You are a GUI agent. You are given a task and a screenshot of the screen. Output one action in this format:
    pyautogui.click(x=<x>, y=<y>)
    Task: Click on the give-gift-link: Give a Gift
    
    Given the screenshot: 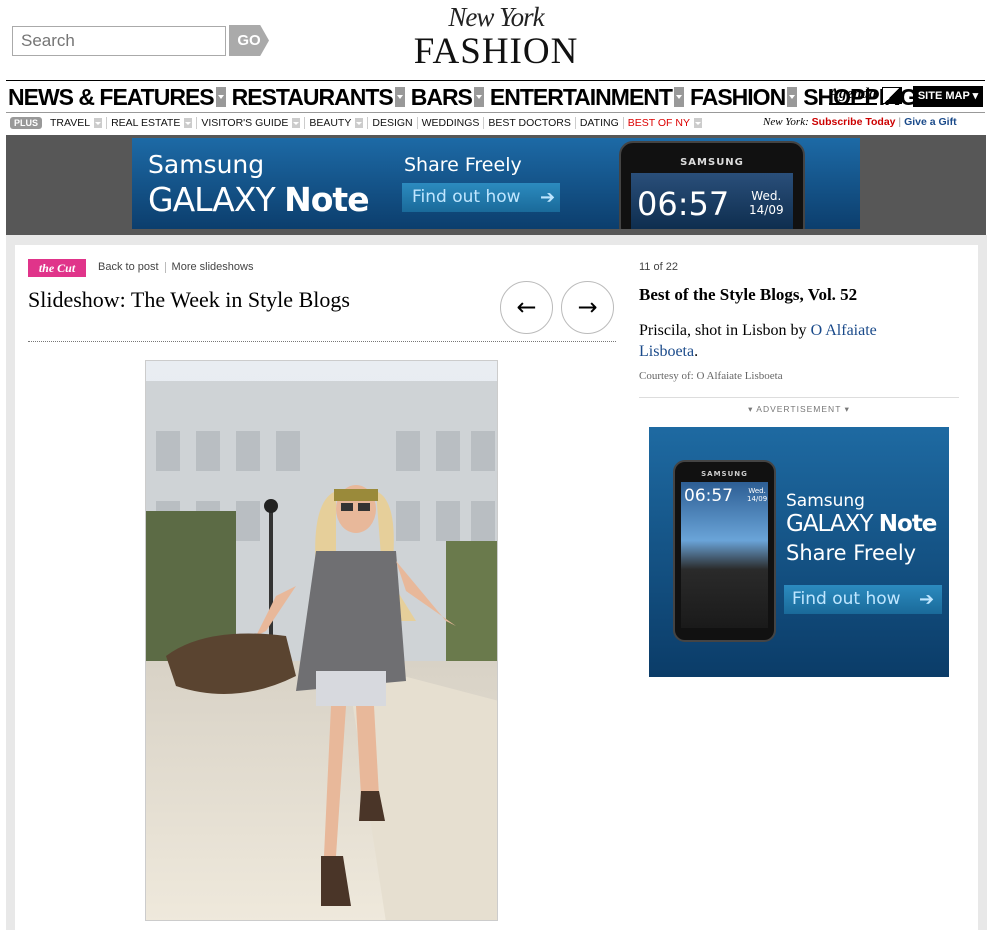 What is the action you would take?
    pyautogui.click(x=930, y=122)
    